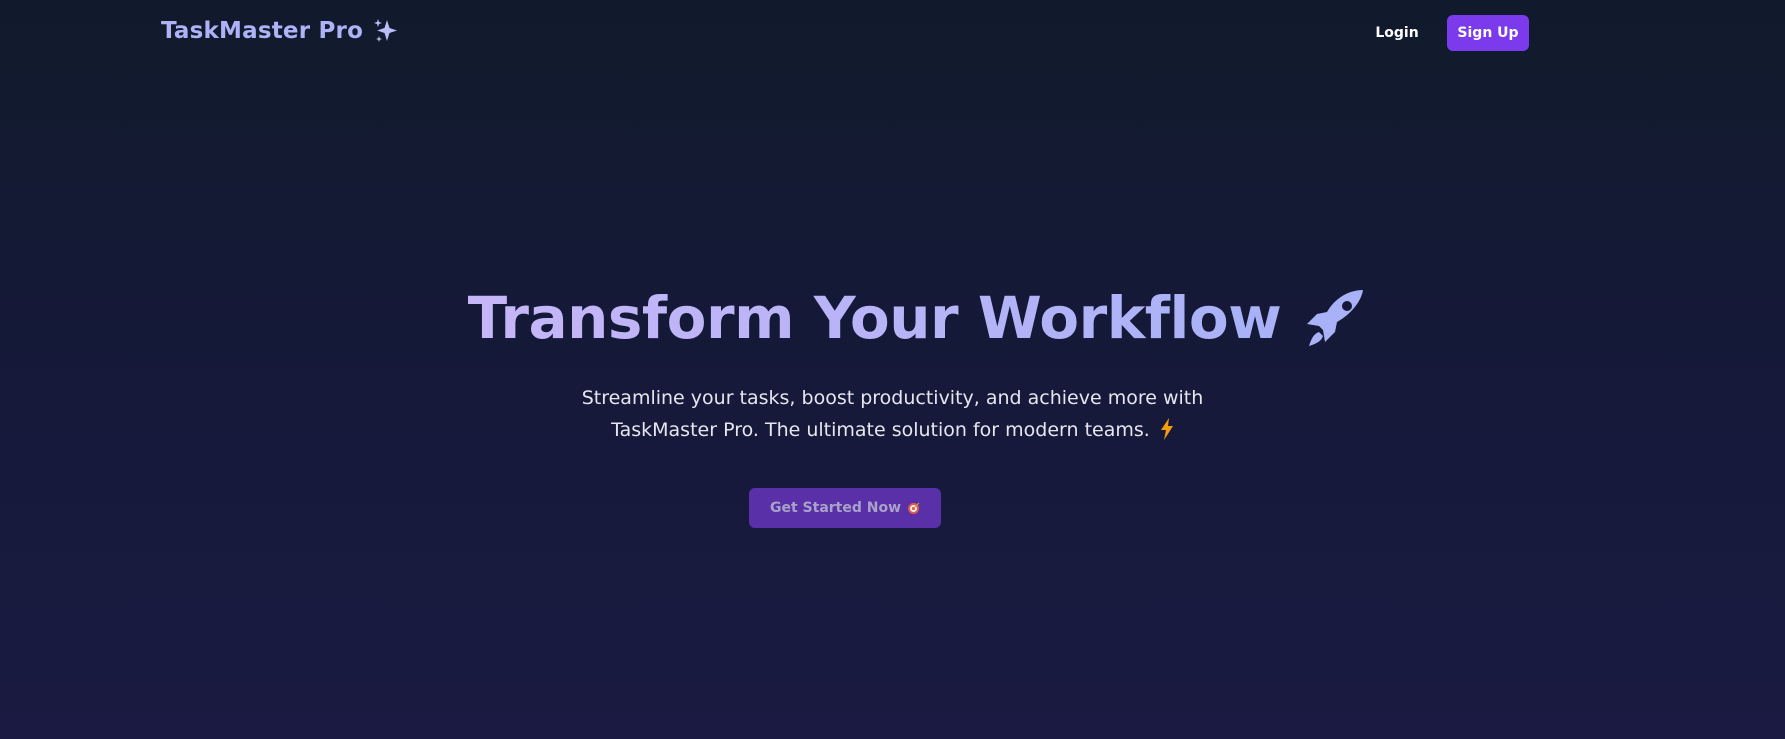 This screenshot has height=739, width=1785. I want to click on hero-title-row: Transform Your Workflow, so click(917, 318).